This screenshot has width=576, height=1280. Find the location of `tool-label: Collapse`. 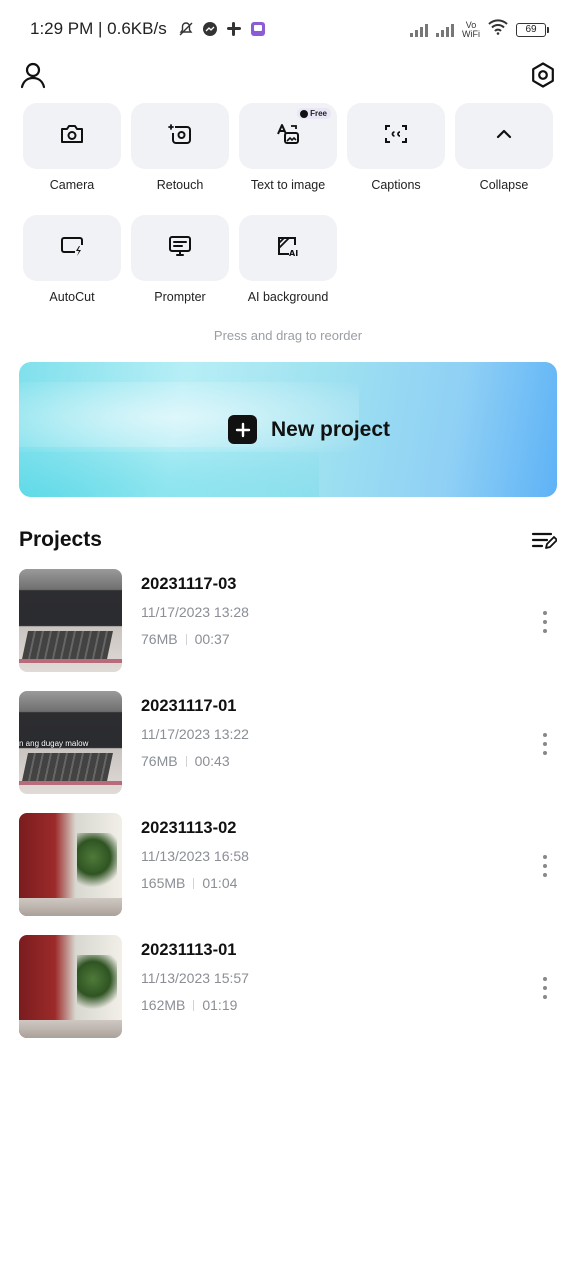

tool-label: Collapse is located at coordinates (504, 185).